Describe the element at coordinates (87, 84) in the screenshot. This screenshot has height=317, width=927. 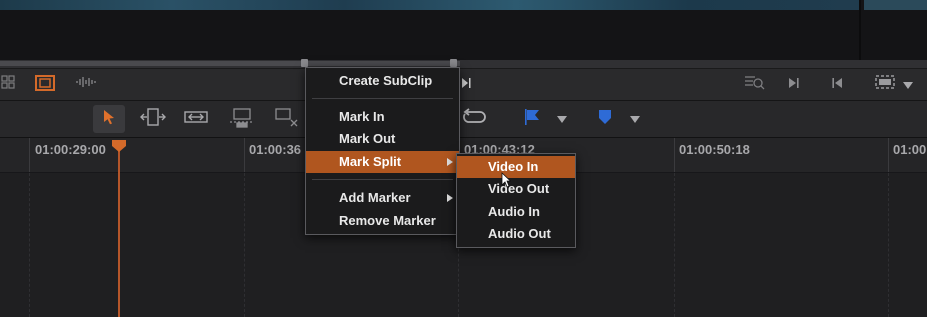
I see `audio-waveform-icon` at that location.